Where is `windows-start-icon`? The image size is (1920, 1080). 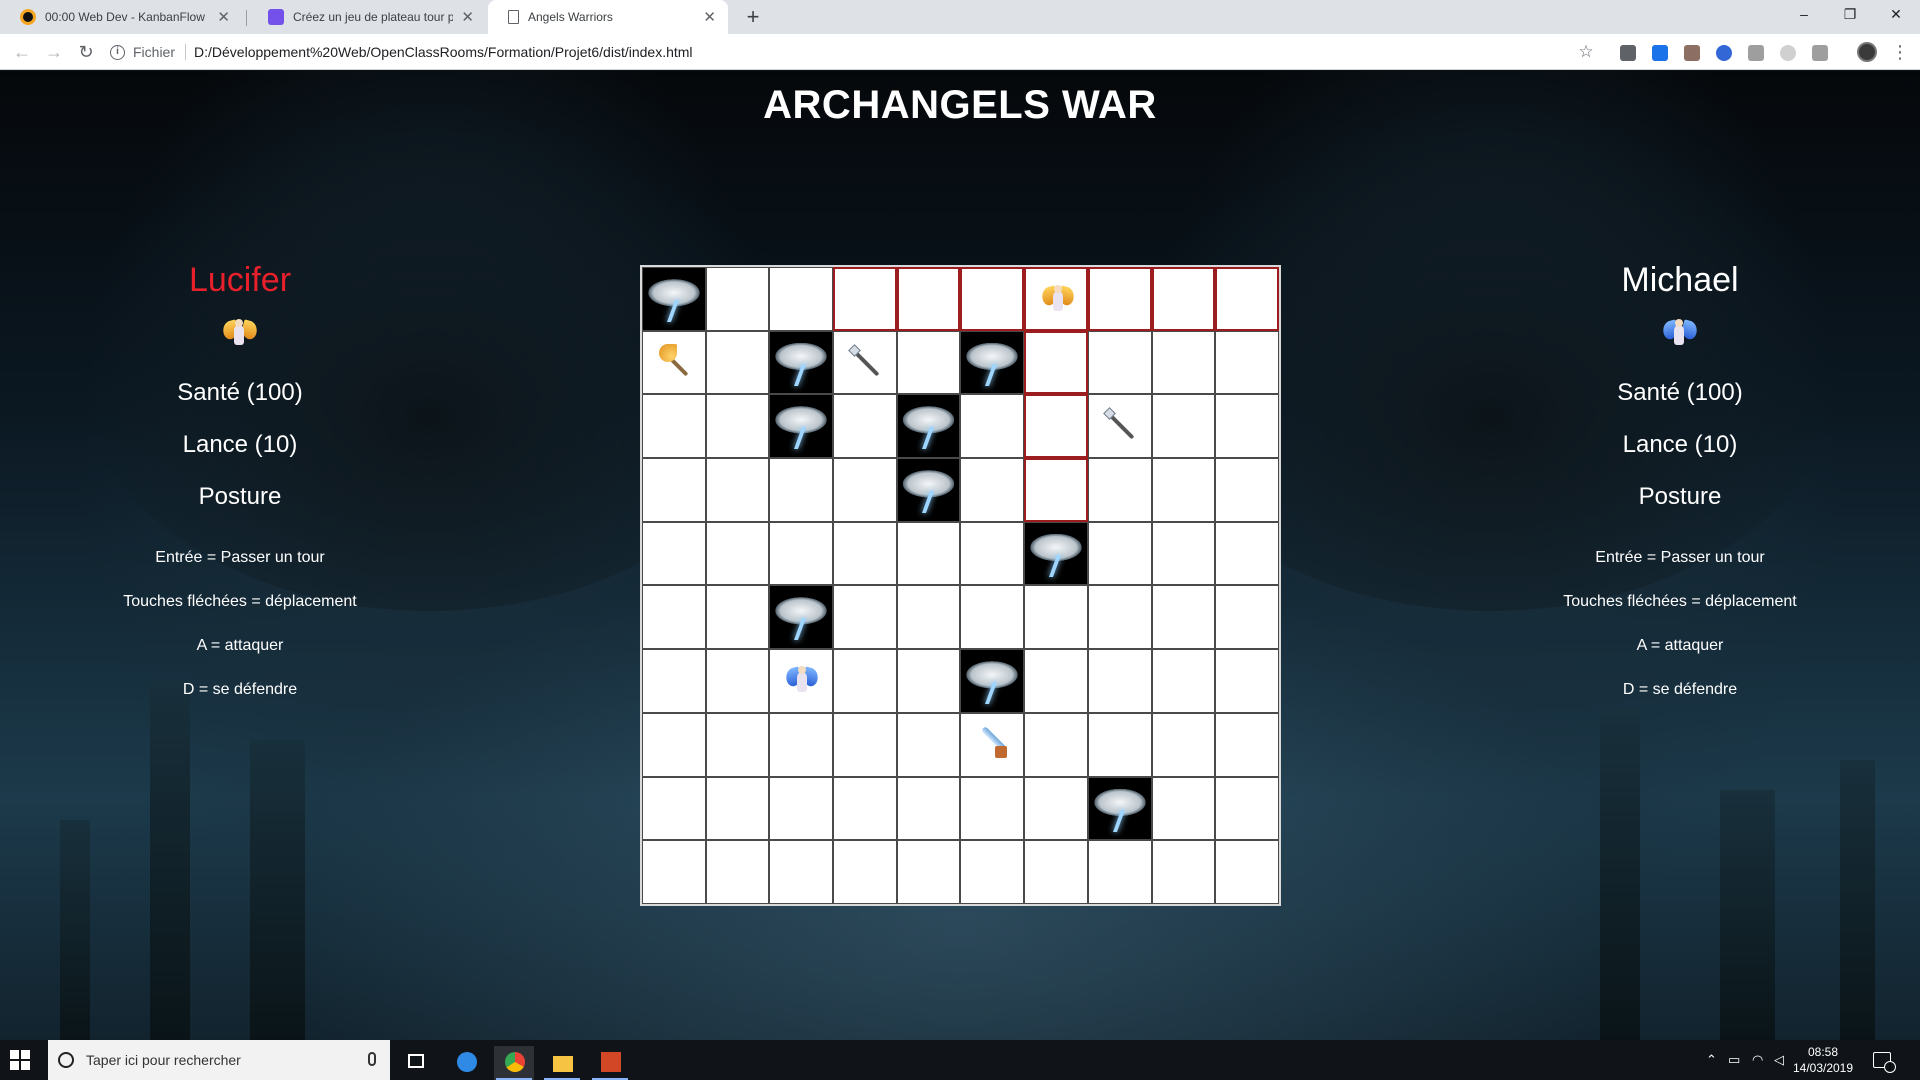
windows-start-icon is located at coordinates (20, 1060).